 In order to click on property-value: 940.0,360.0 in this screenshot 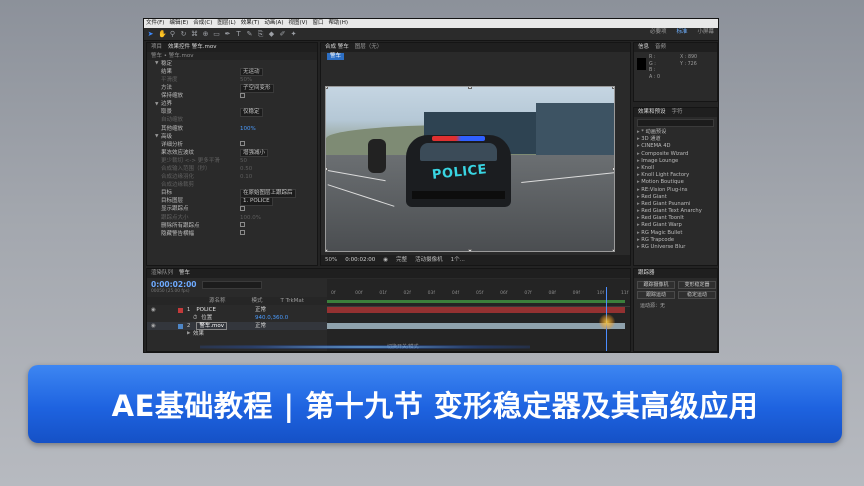, I will do `click(271, 318)`.